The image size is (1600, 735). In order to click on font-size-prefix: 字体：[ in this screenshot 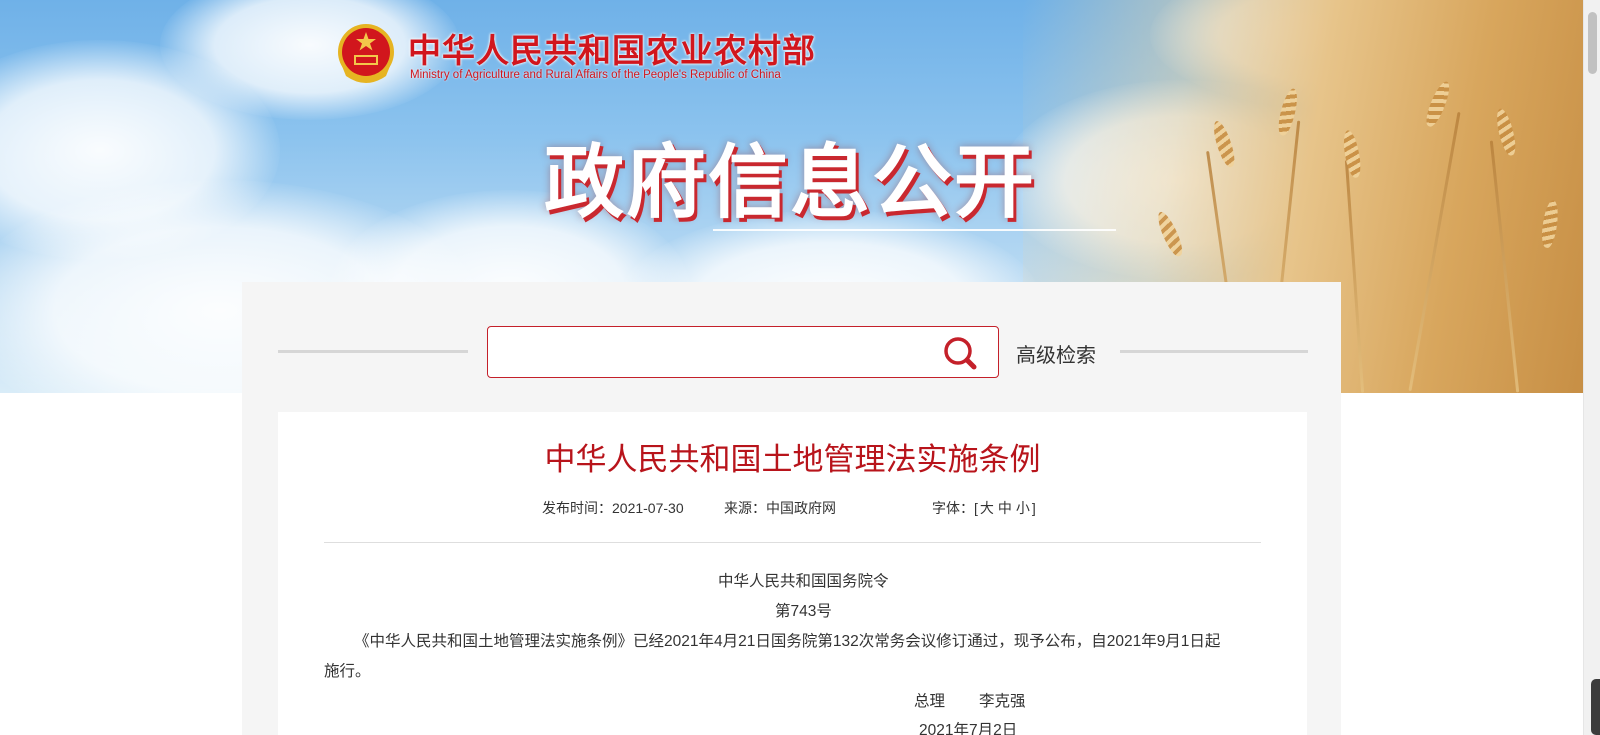, I will do `click(955, 508)`.